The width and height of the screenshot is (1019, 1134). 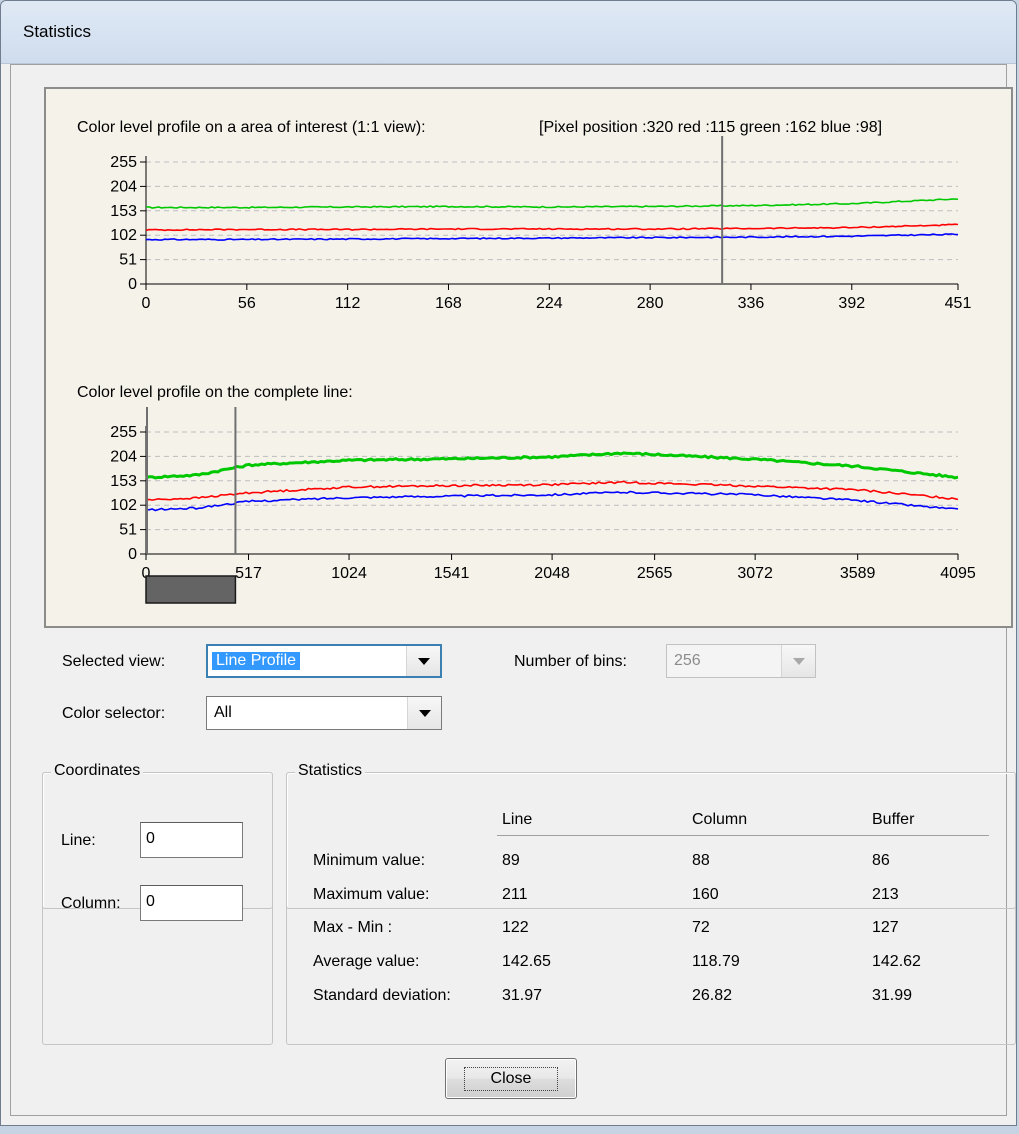 I want to click on close-button-label: Close, so click(x=511, y=1078).